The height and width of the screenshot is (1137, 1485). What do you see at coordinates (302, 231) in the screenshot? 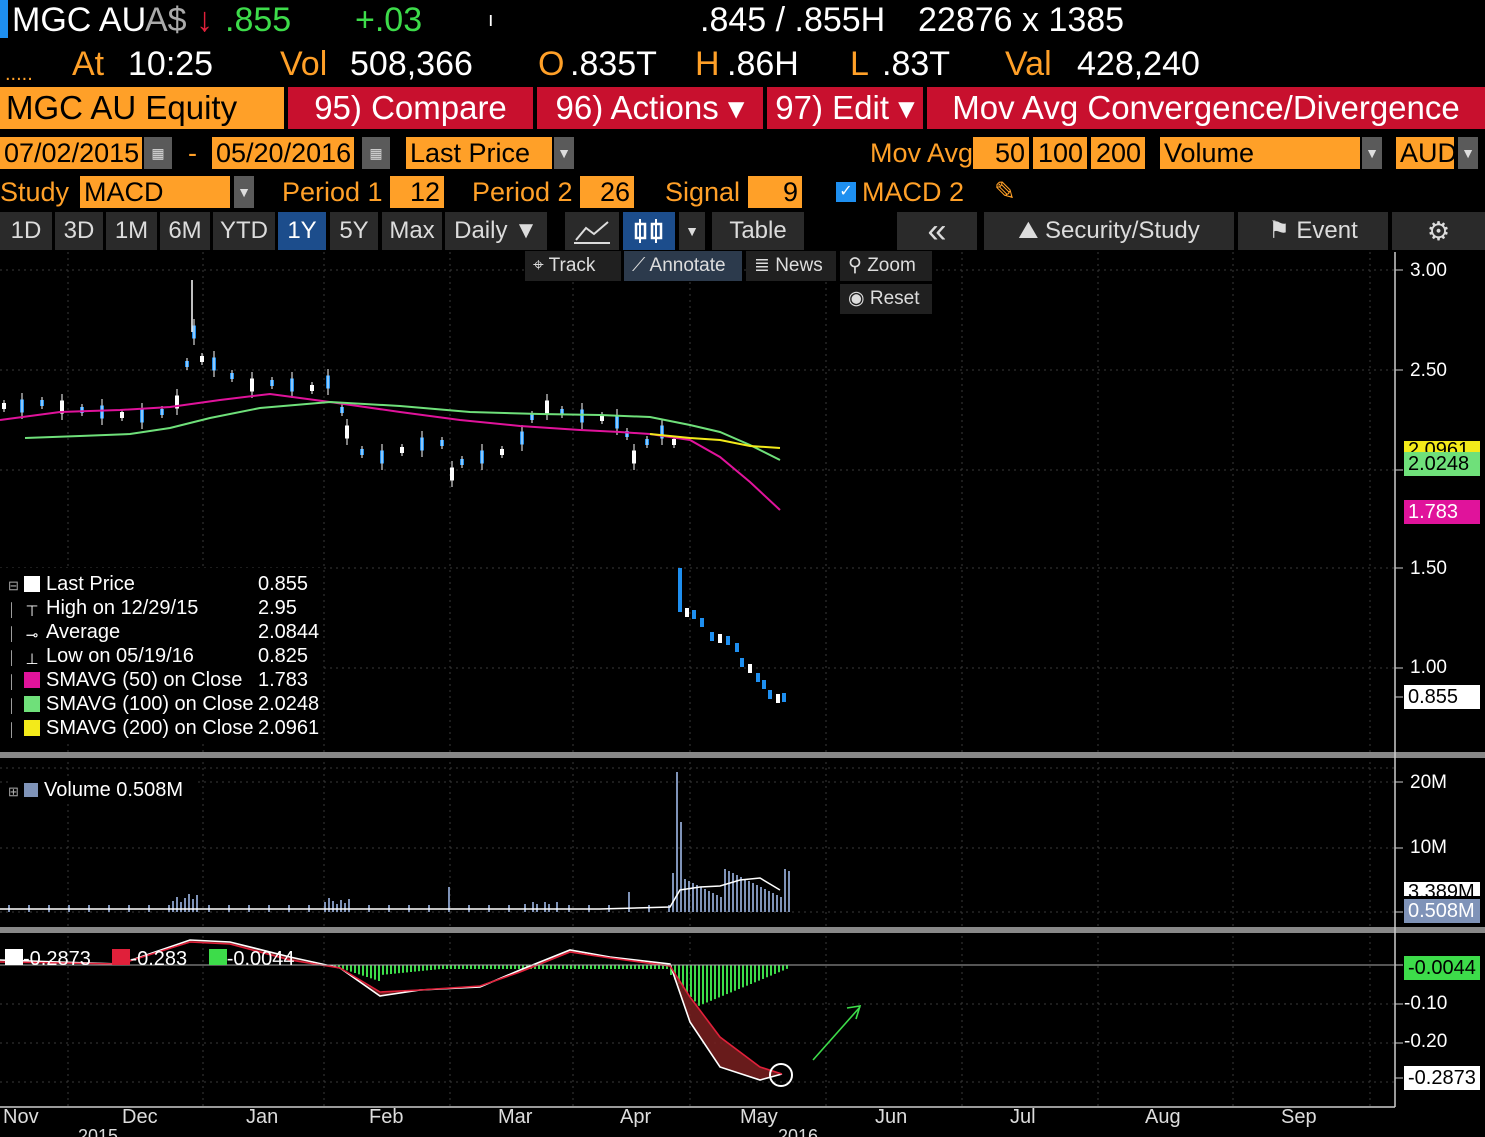
I see `range-tab-1y: 1Y` at bounding box center [302, 231].